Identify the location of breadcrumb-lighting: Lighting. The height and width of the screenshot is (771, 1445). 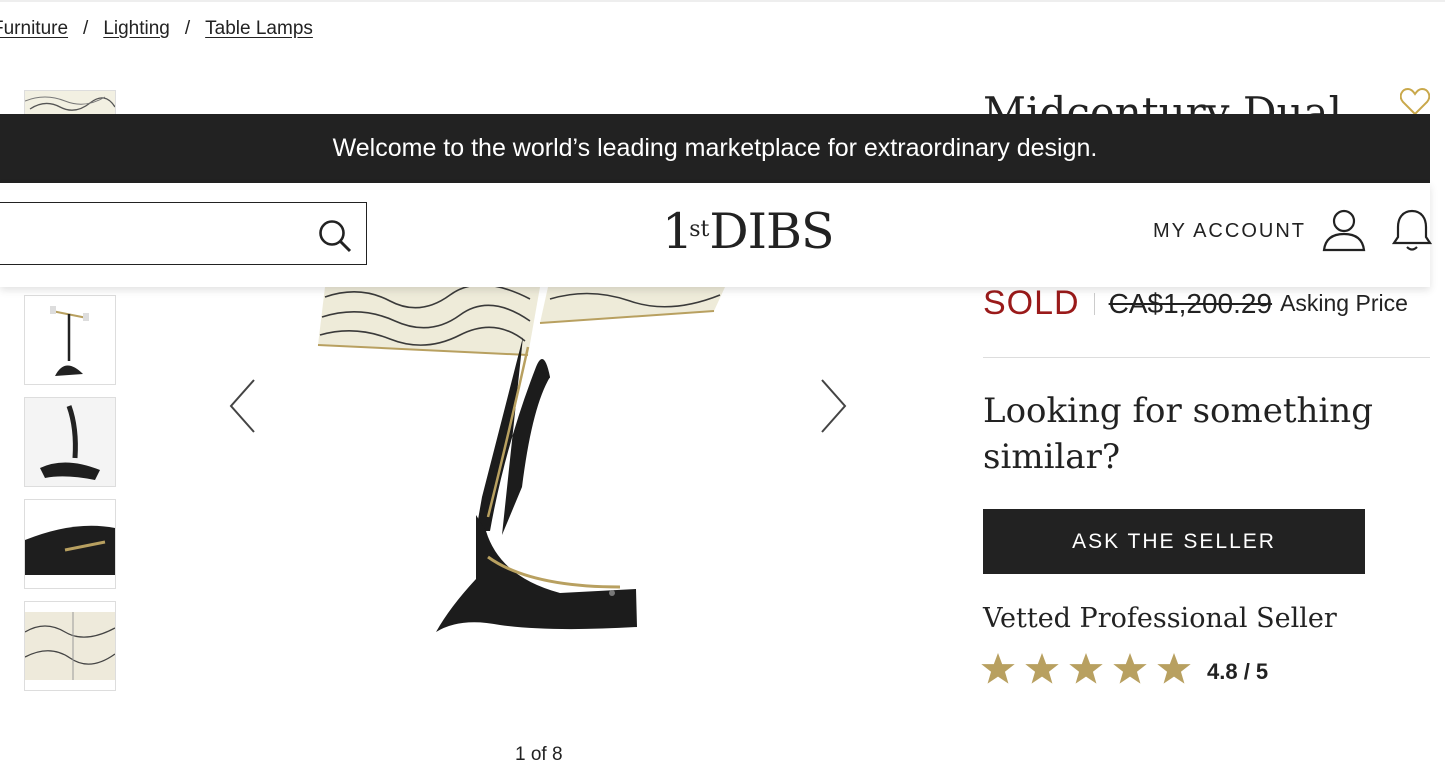
(136, 28).